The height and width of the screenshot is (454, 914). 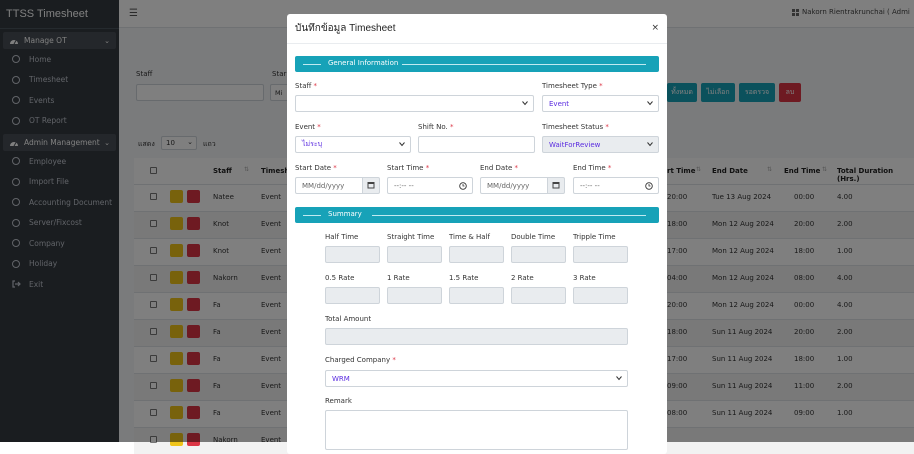 I want to click on rate-05-label: 0.5 Rate, so click(x=339, y=278).